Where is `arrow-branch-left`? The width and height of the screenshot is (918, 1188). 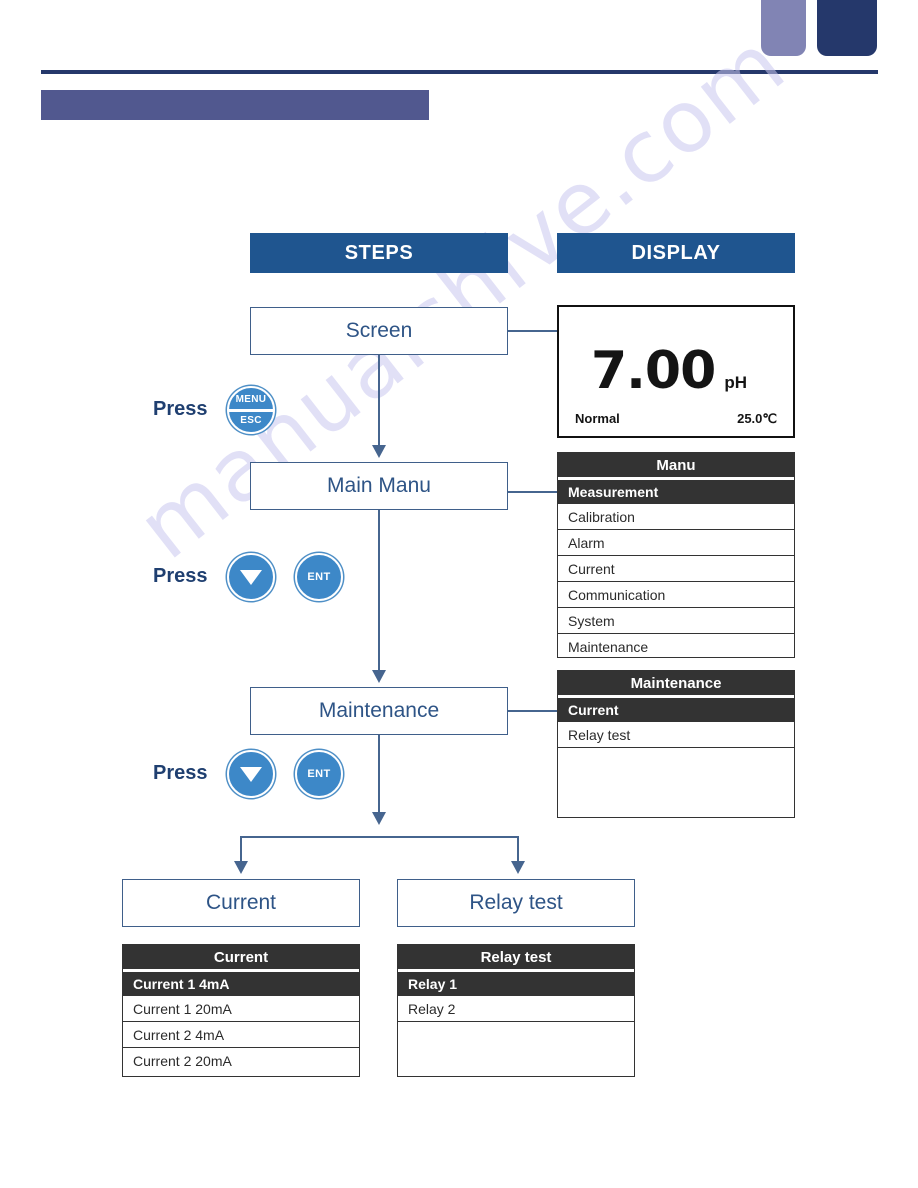
arrow-branch-left is located at coordinates (241, 867).